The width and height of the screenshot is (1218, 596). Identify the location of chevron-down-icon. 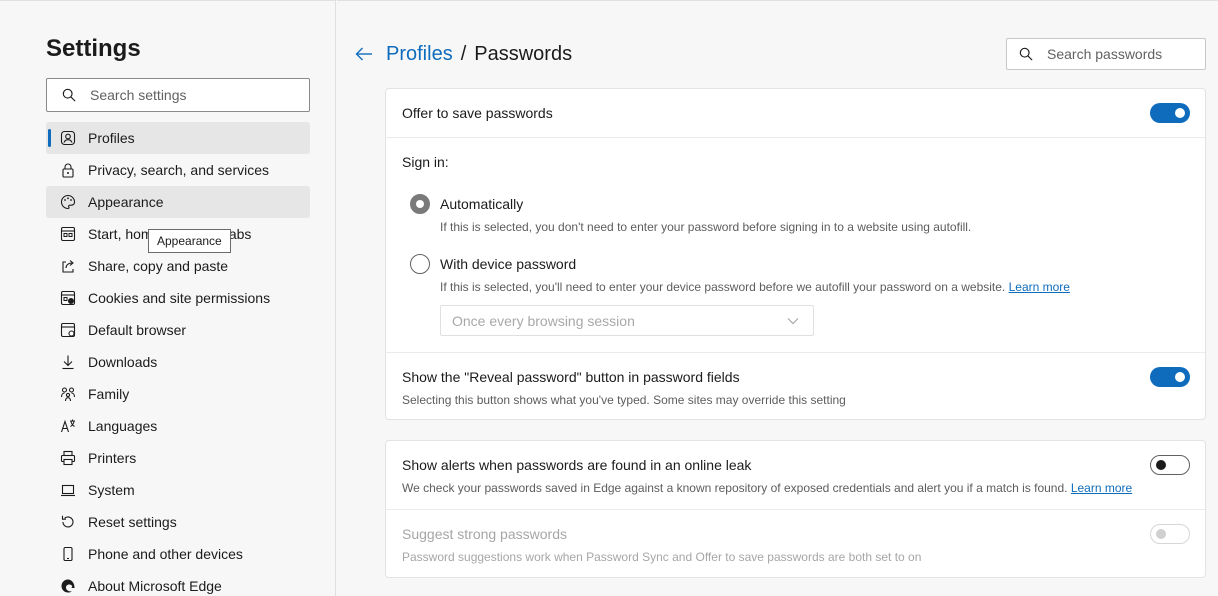
(793, 320).